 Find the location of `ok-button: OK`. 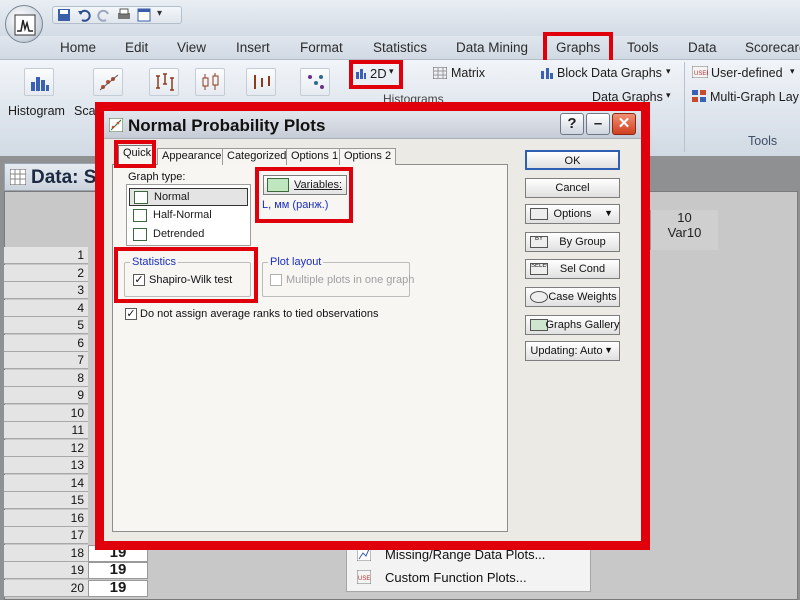

ok-button: OK is located at coordinates (572, 160).